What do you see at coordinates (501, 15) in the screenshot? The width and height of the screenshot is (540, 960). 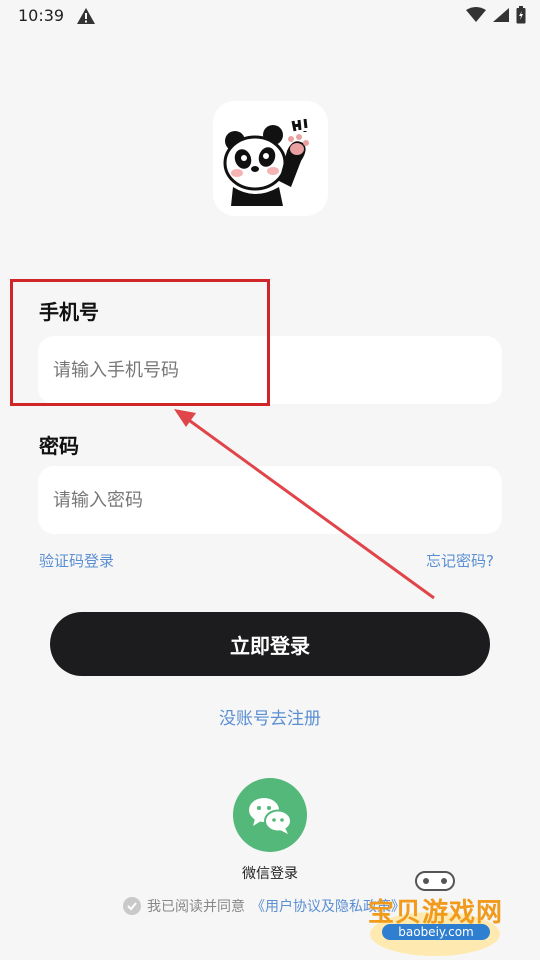 I see `signal-icon` at bounding box center [501, 15].